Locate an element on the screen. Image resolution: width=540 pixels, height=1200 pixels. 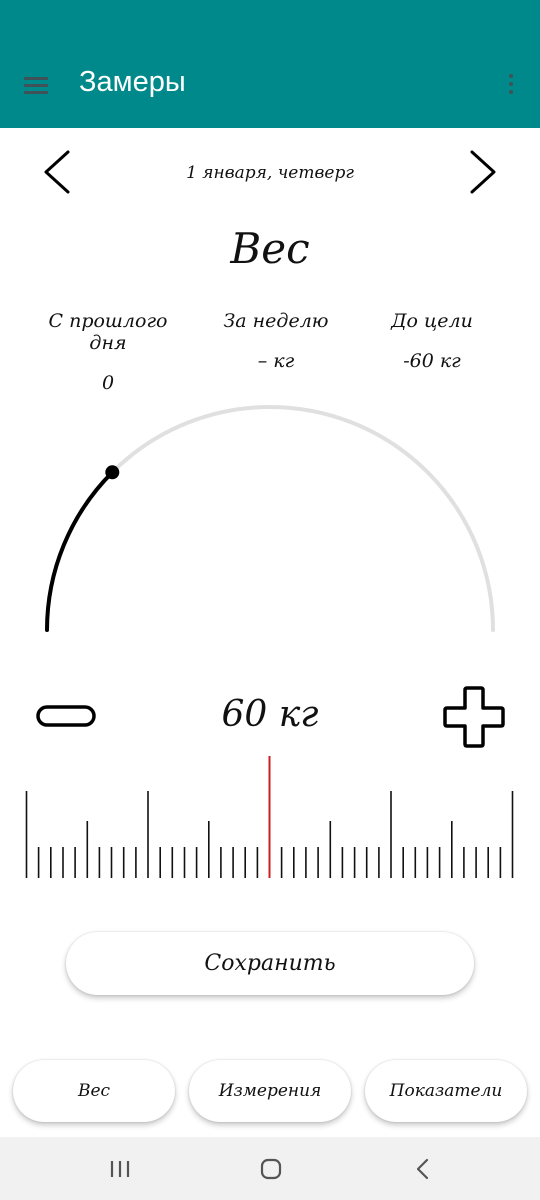
back-button is located at coordinates (423, 1169).